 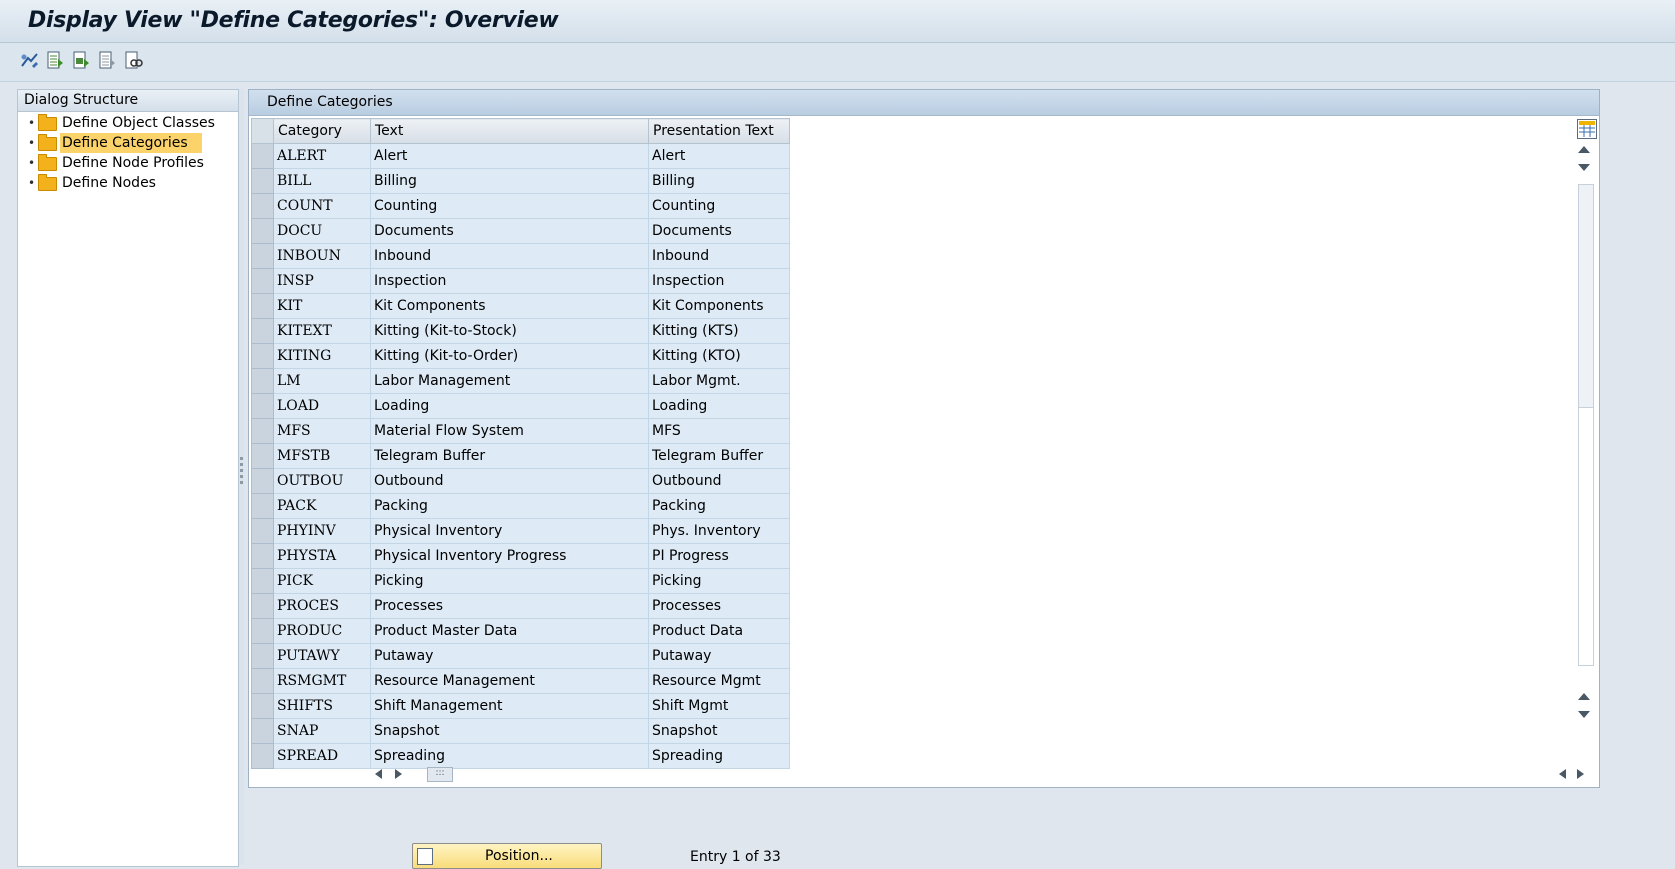 I want to click on table-row: MFS Material Flow System MFS, so click(x=520, y=431).